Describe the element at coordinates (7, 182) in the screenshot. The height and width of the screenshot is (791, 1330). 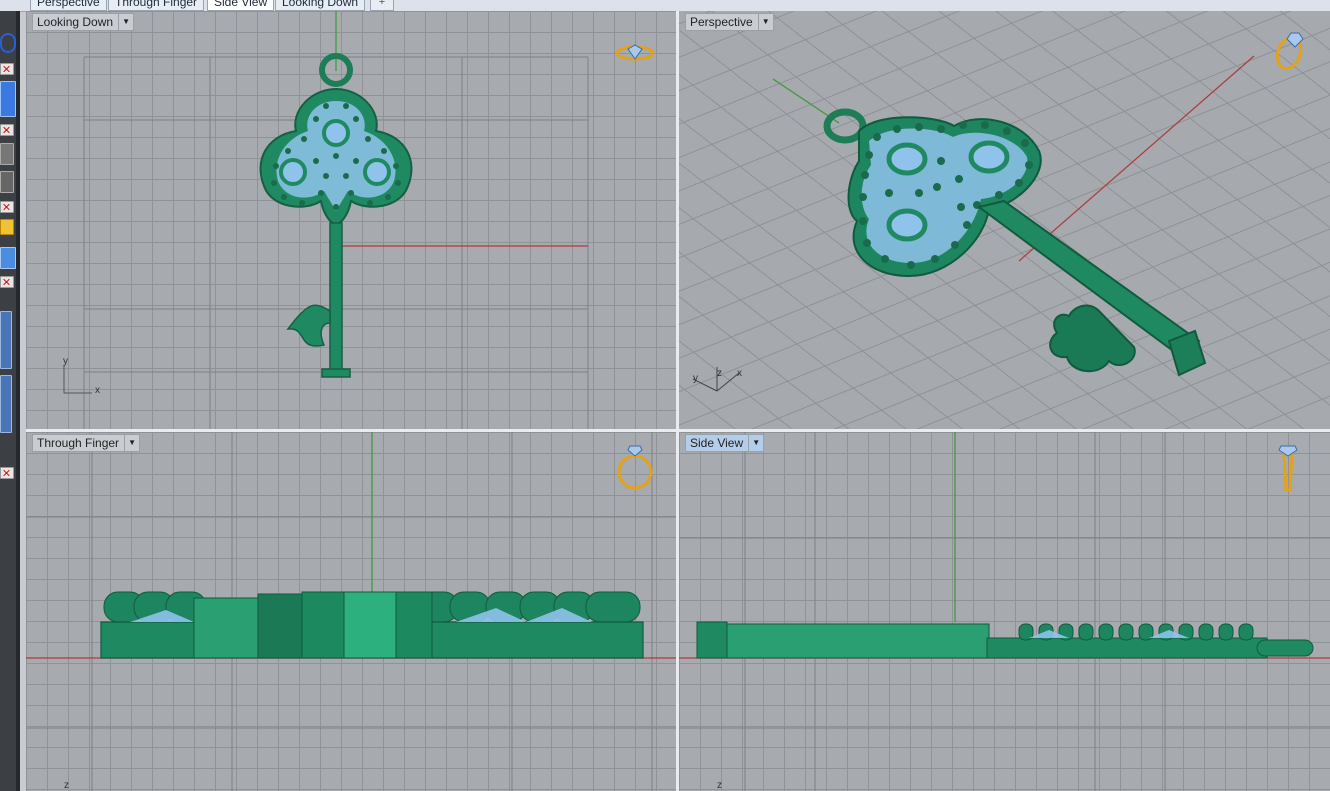
I see `grid-tool-icon` at that location.